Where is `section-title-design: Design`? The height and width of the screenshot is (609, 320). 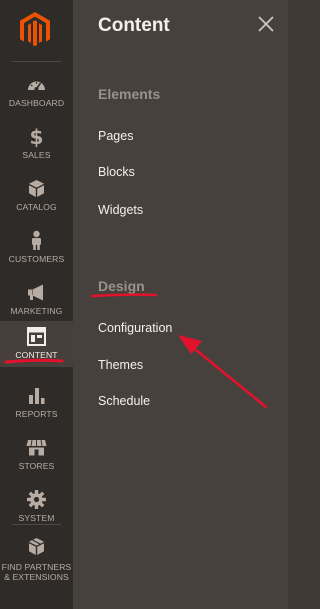 section-title-design: Design is located at coordinates (121, 286).